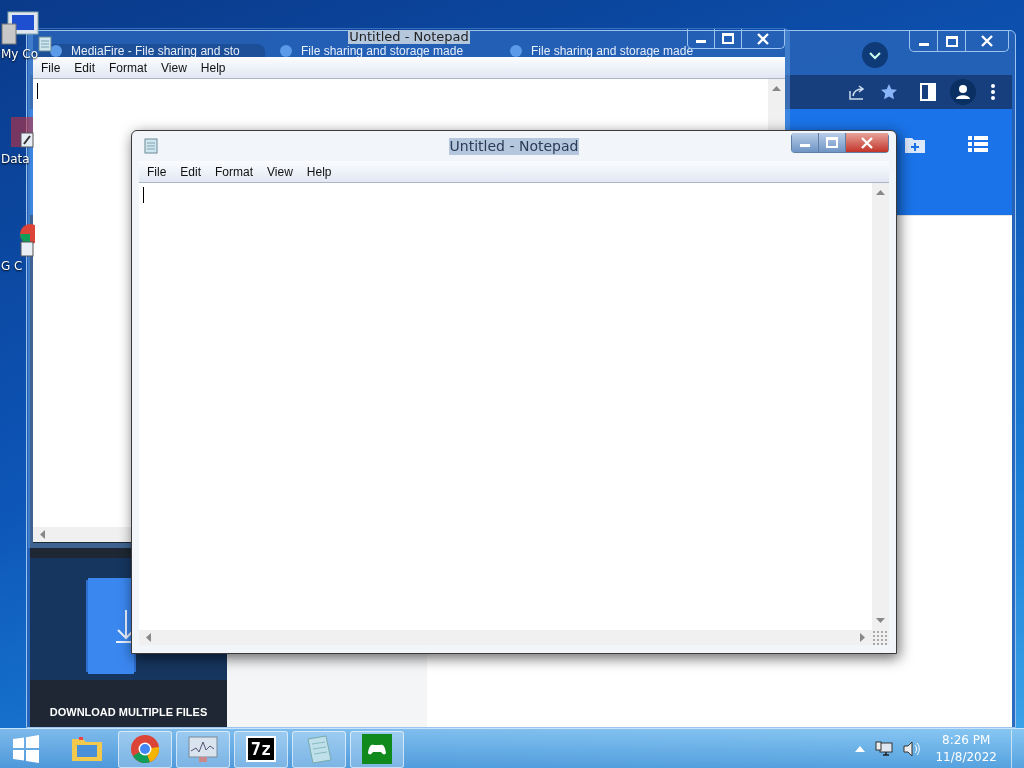 The image size is (1024, 768). Describe the element at coordinates (966, 757) in the screenshot. I see `clock-date: 11/8/2022` at that location.